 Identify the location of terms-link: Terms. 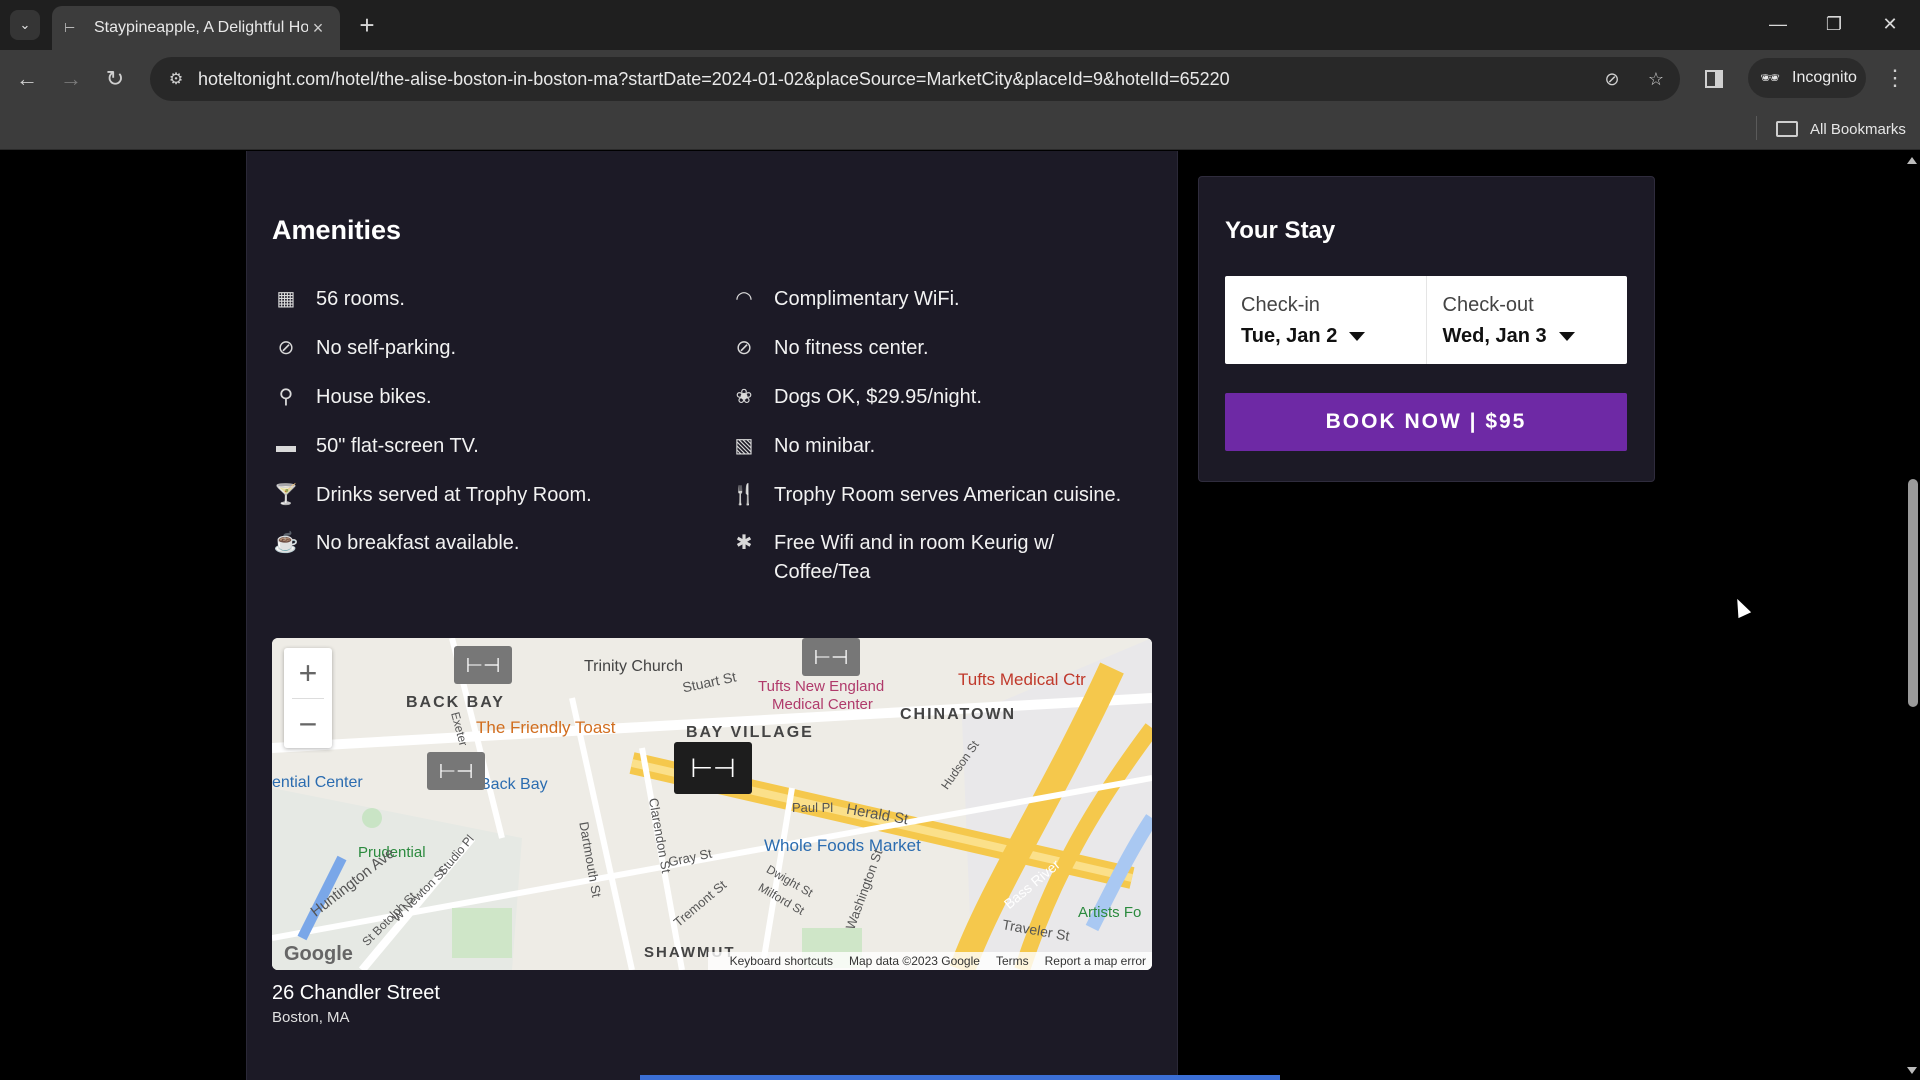
(1012, 961).